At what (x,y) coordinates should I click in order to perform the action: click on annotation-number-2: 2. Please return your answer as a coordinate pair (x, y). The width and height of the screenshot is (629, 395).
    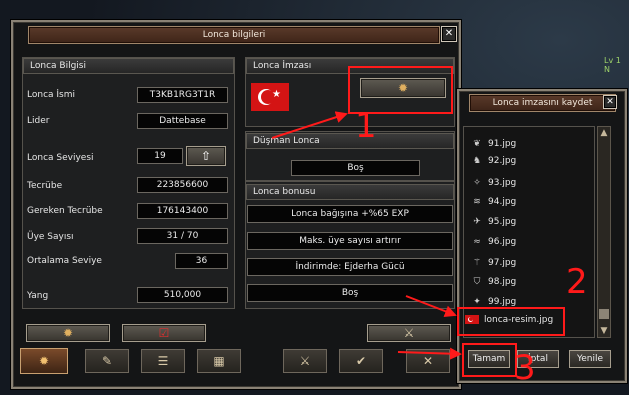
    Looking at the image, I should click on (577, 282).